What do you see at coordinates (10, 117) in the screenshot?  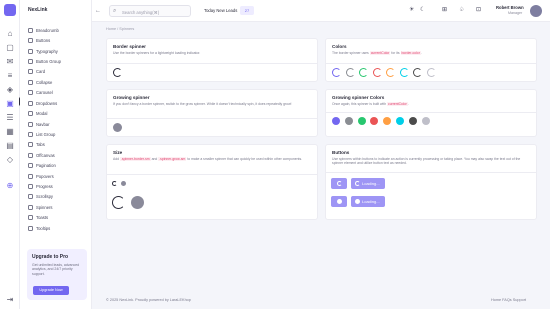 I see `form-icon: ☰` at bounding box center [10, 117].